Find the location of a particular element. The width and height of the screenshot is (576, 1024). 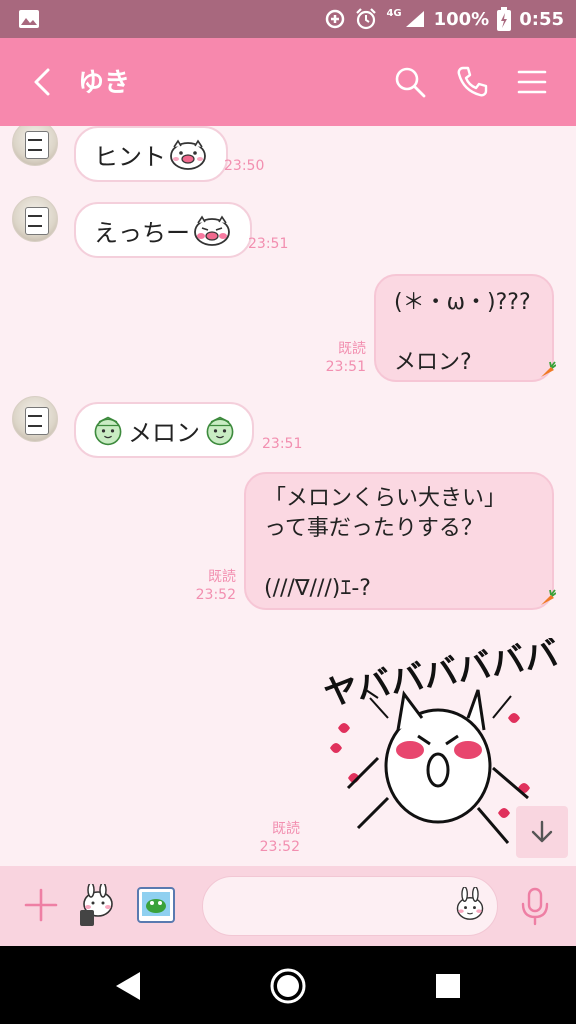

mic-icon is located at coordinates (535, 906).